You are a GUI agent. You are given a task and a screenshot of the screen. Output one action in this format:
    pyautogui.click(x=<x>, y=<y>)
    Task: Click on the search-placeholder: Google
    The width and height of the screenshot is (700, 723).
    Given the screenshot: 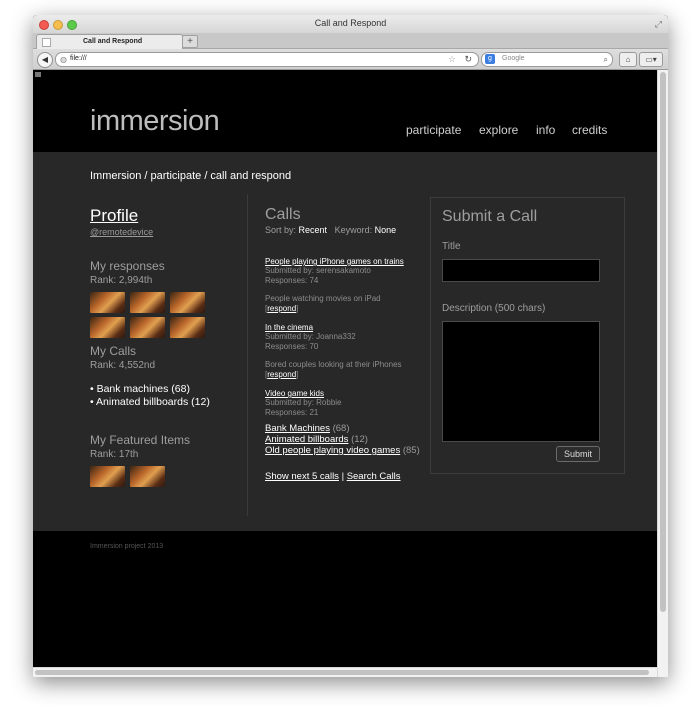 What is the action you would take?
    pyautogui.click(x=513, y=58)
    